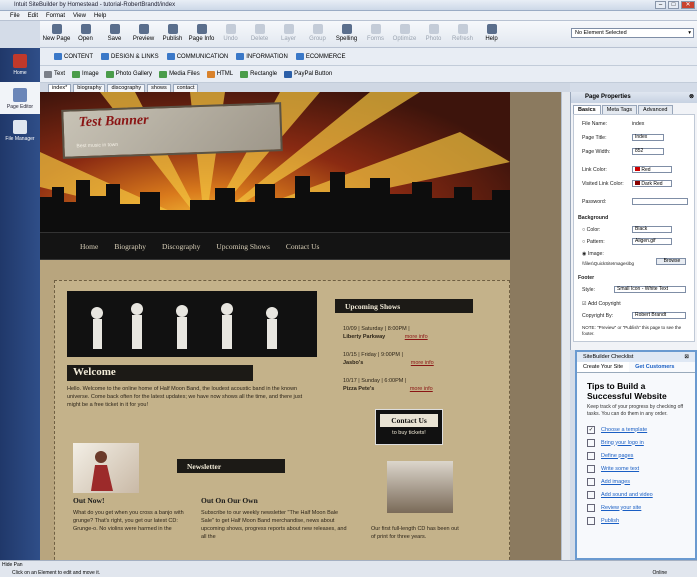  Describe the element at coordinates (128, 74) in the screenshot. I see `insert-photo-gallery-button: Photo Gallery` at that location.